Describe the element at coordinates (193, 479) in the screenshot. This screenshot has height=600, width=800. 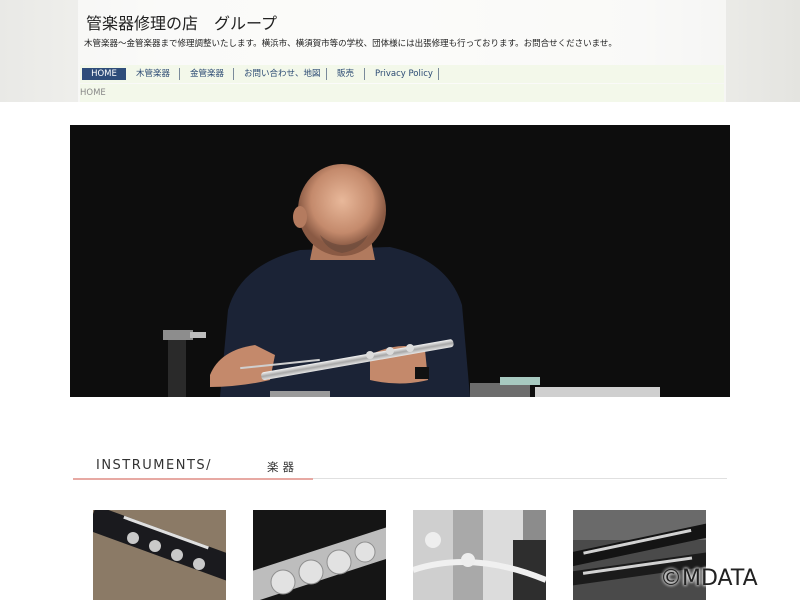
I see `section-accent-rule` at that location.